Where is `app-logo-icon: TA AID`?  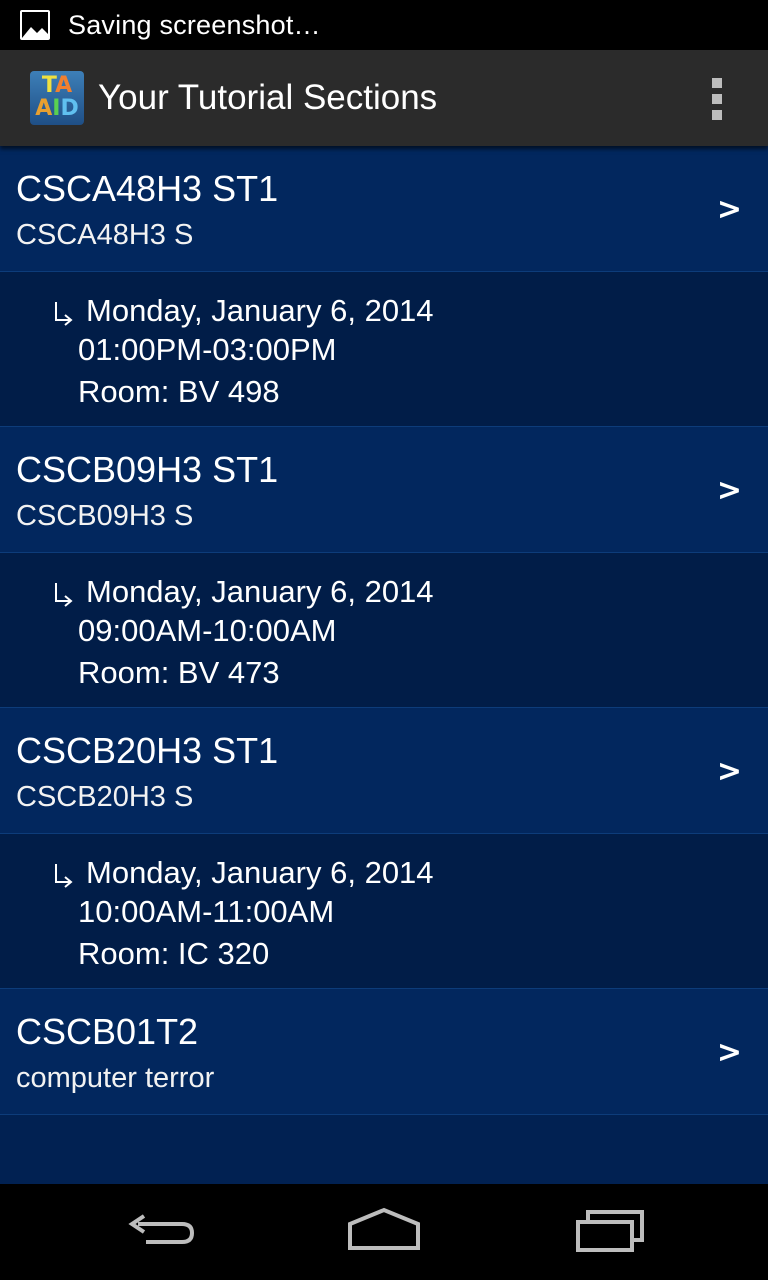
app-logo-icon: TA AID is located at coordinates (57, 98).